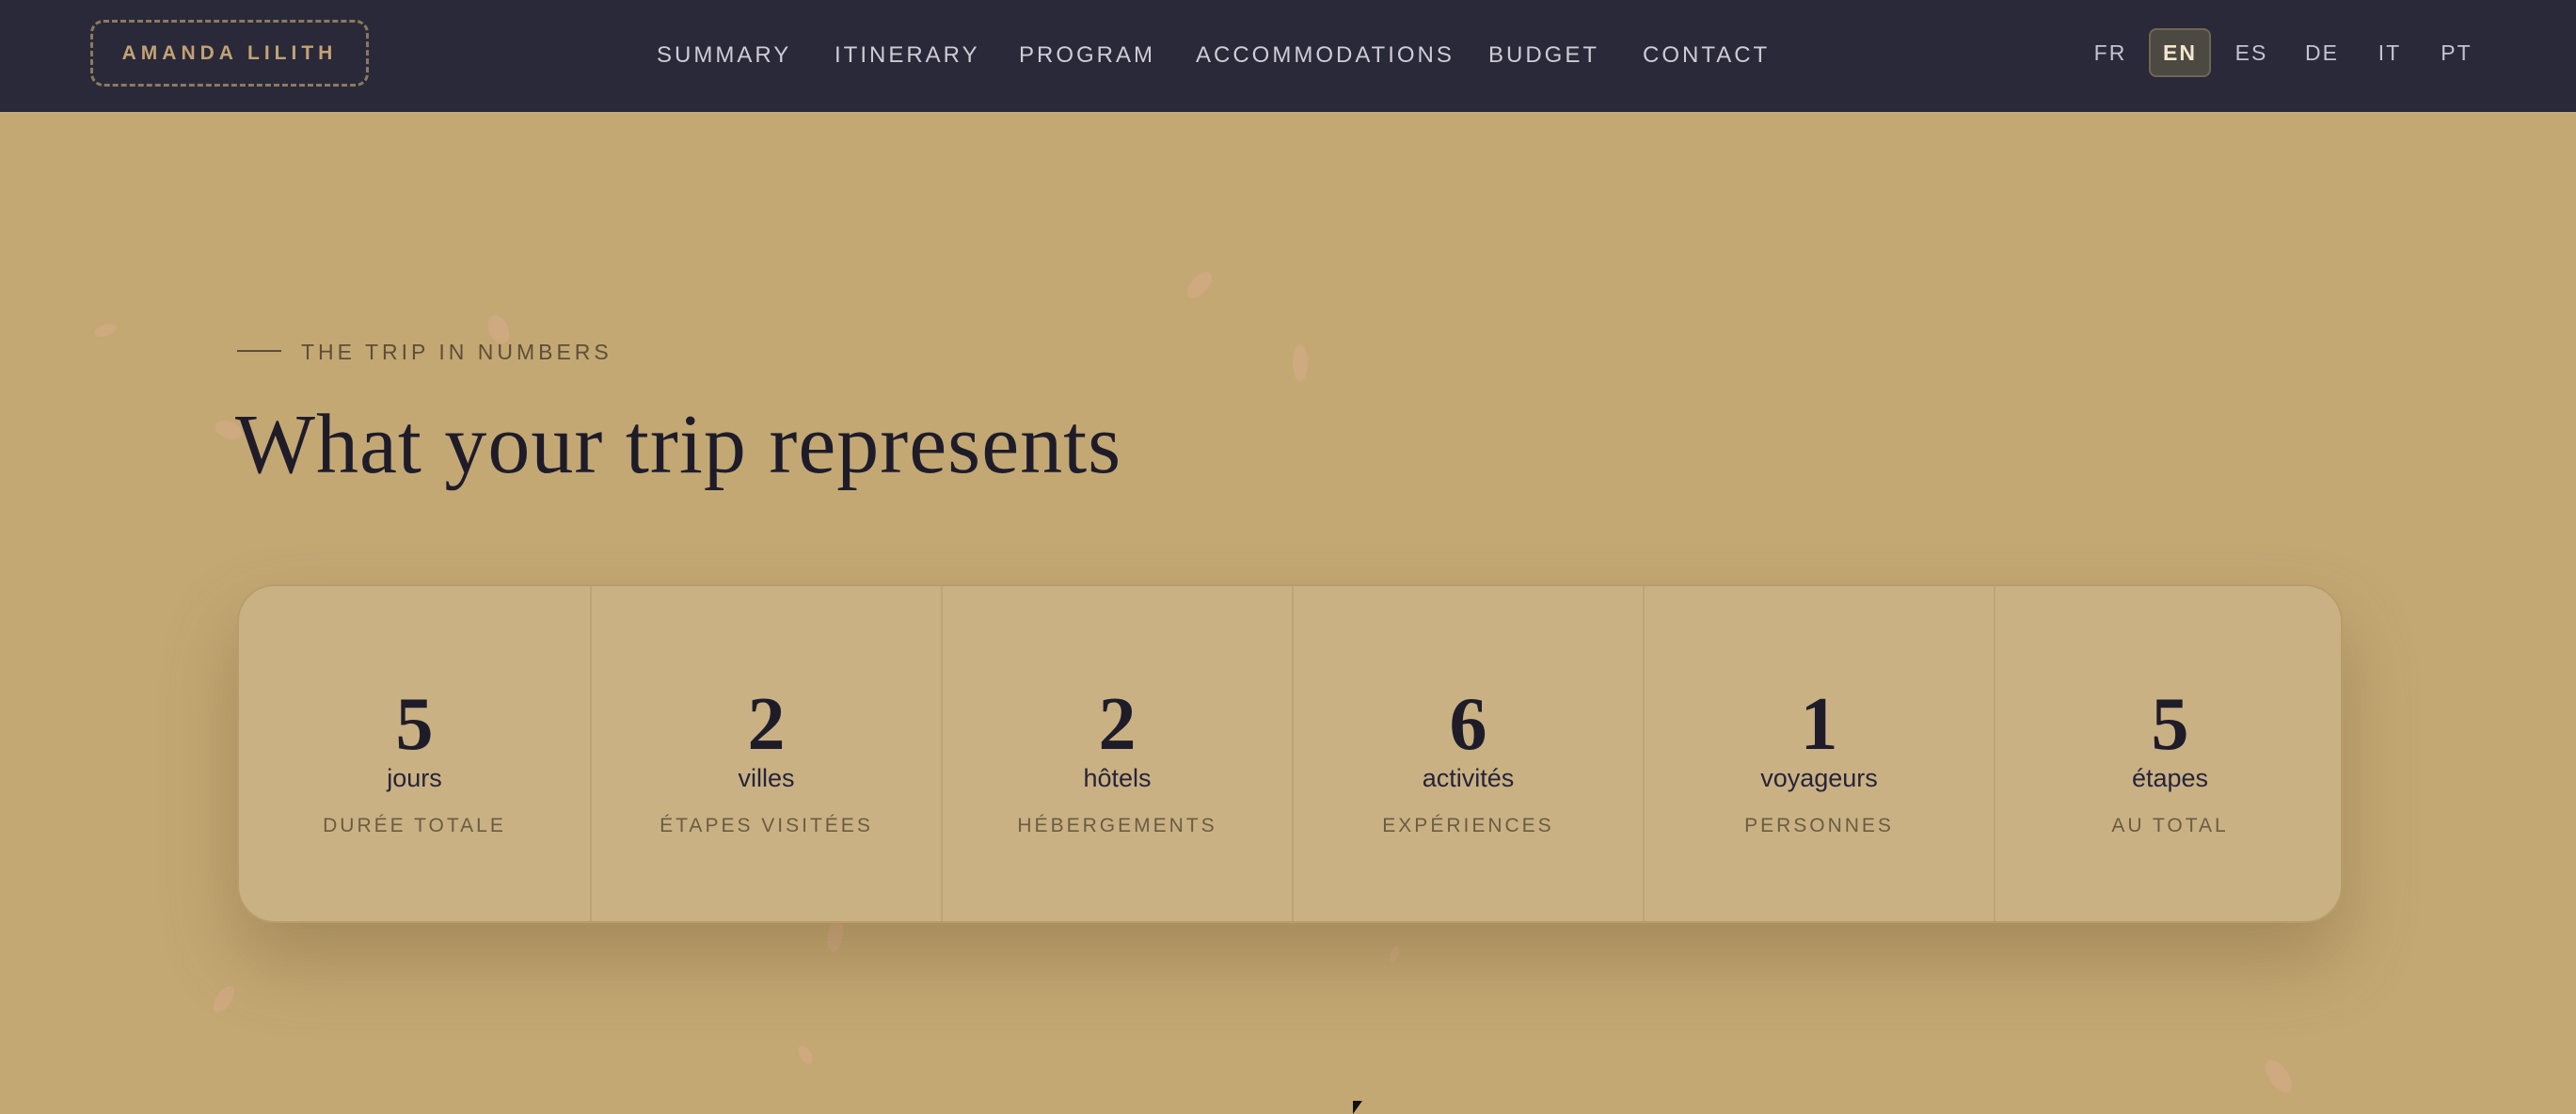 The height and width of the screenshot is (1114, 2576). I want to click on stat-cities: 2 villes ÉTAPES VISITÉES, so click(765, 753).